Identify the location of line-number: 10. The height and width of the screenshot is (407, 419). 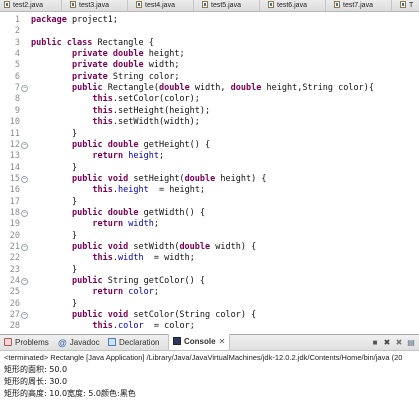
(14, 122).